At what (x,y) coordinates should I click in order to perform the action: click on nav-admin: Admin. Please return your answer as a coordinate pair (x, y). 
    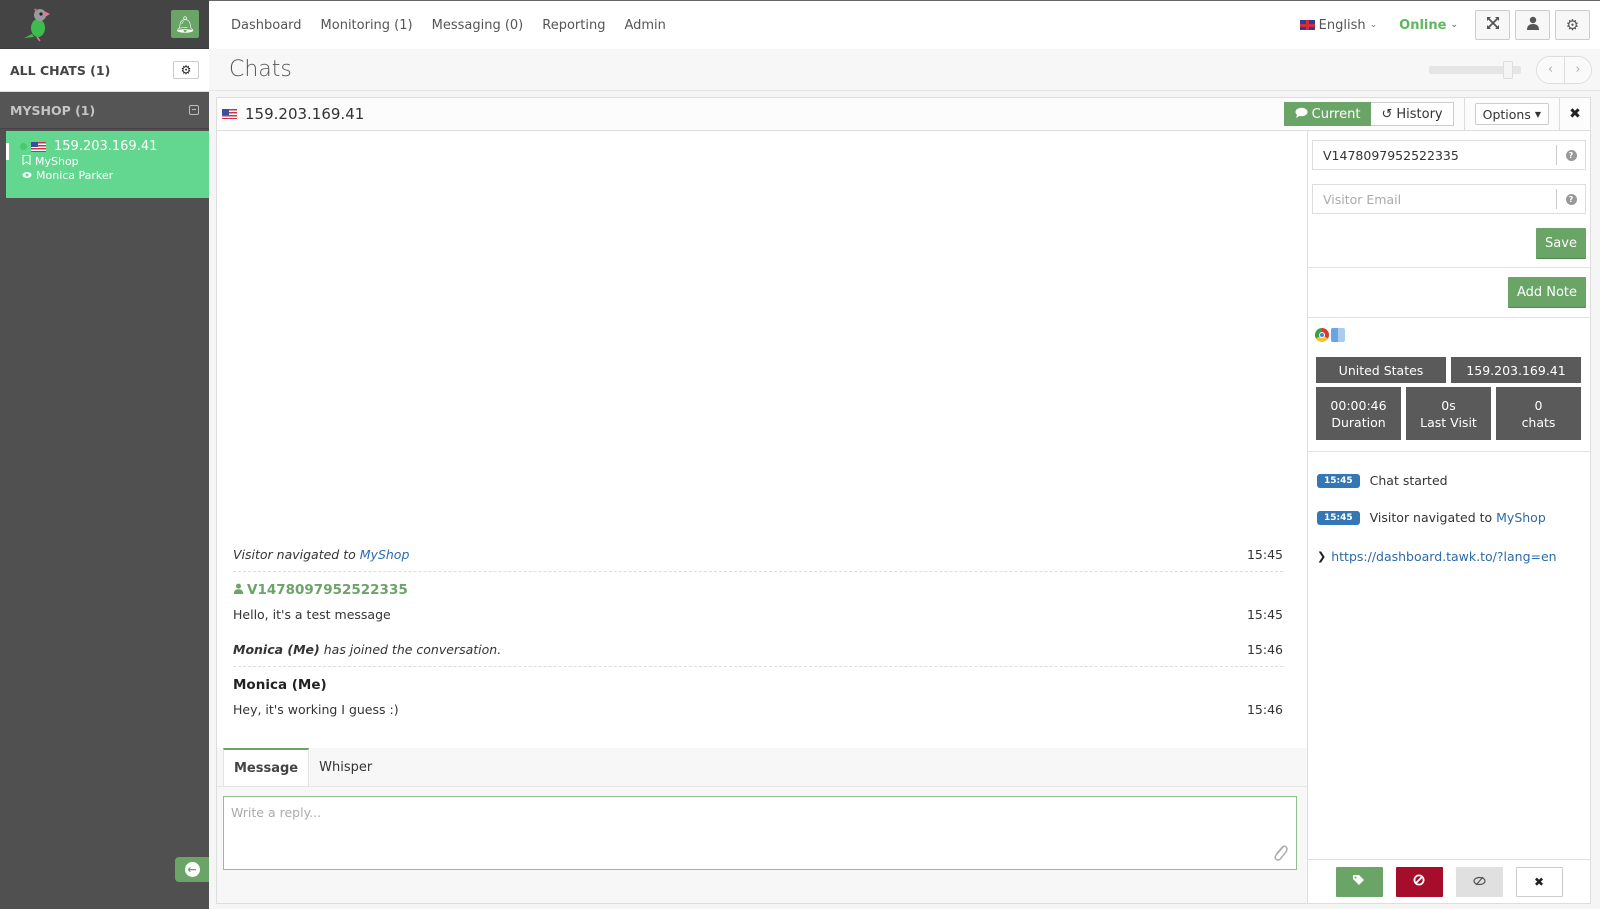
    Looking at the image, I should click on (644, 25).